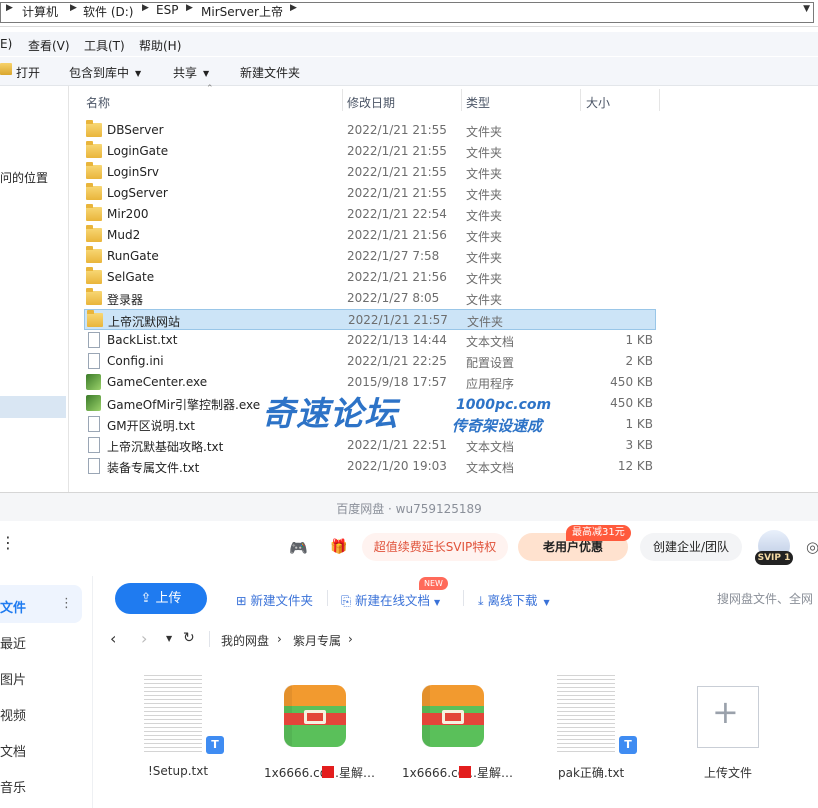  Describe the element at coordinates (598, 102) in the screenshot. I see `column-size: 大小` at that location.